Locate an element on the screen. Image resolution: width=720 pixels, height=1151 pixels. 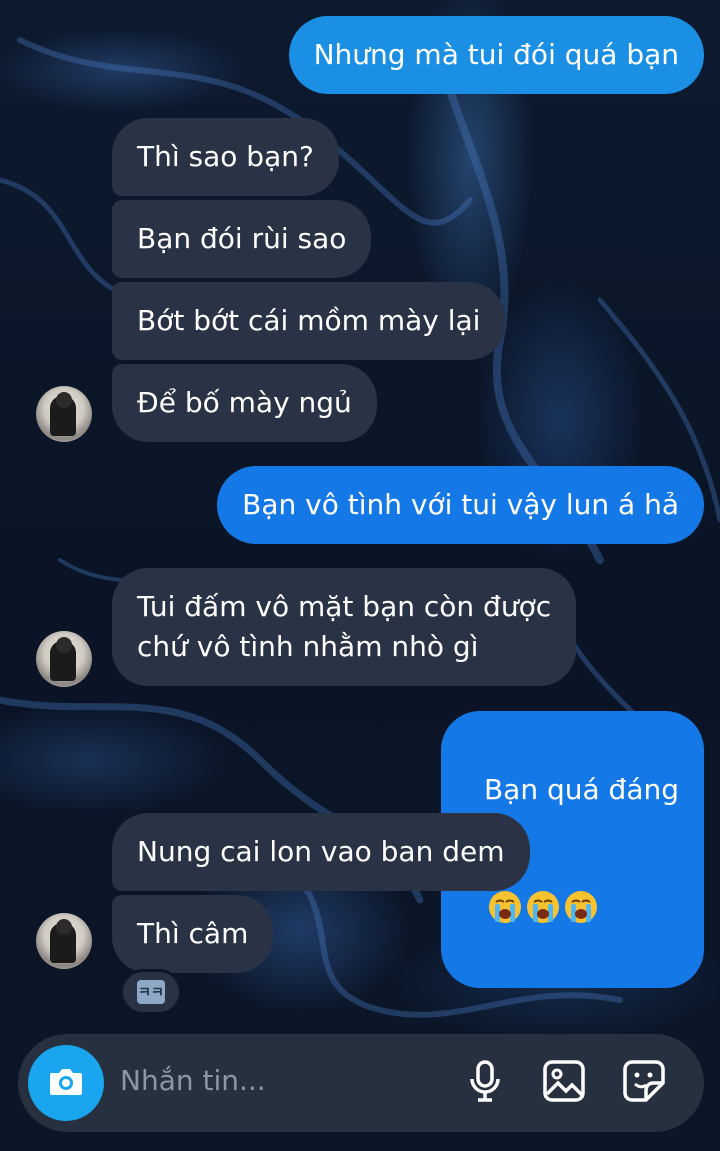
incoming-message: Bớt bớt cái mồm mày lại is located at coordinates (309, 321).